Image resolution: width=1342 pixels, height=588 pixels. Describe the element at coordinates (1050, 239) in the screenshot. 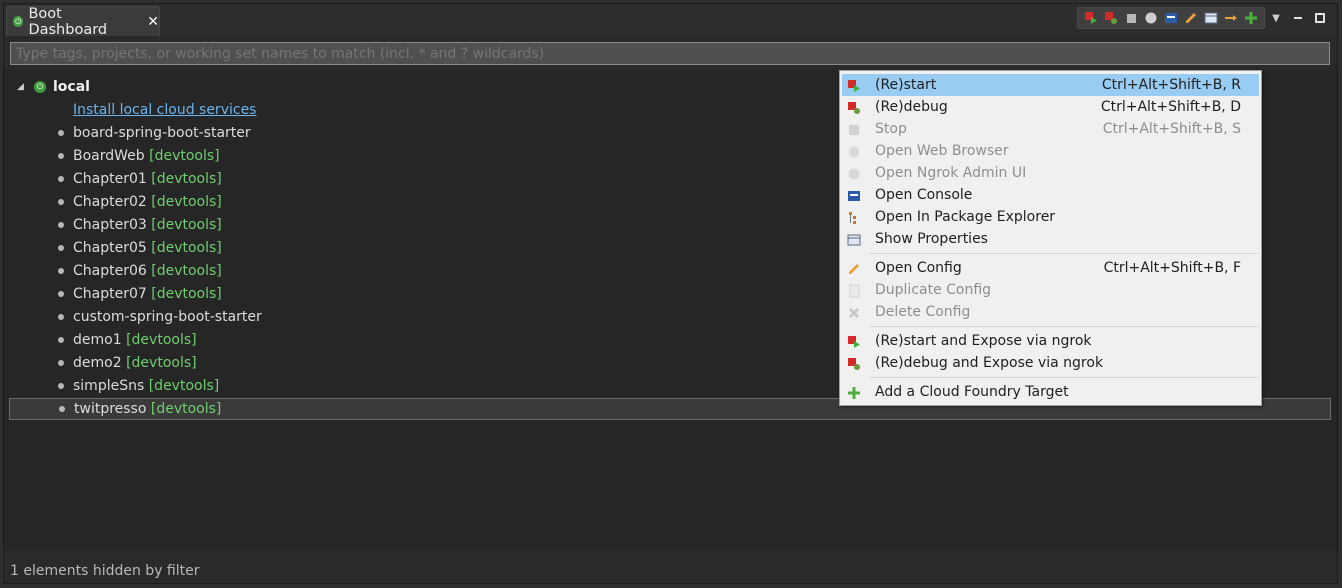

I see `menu-item: Show Properties` at that location.